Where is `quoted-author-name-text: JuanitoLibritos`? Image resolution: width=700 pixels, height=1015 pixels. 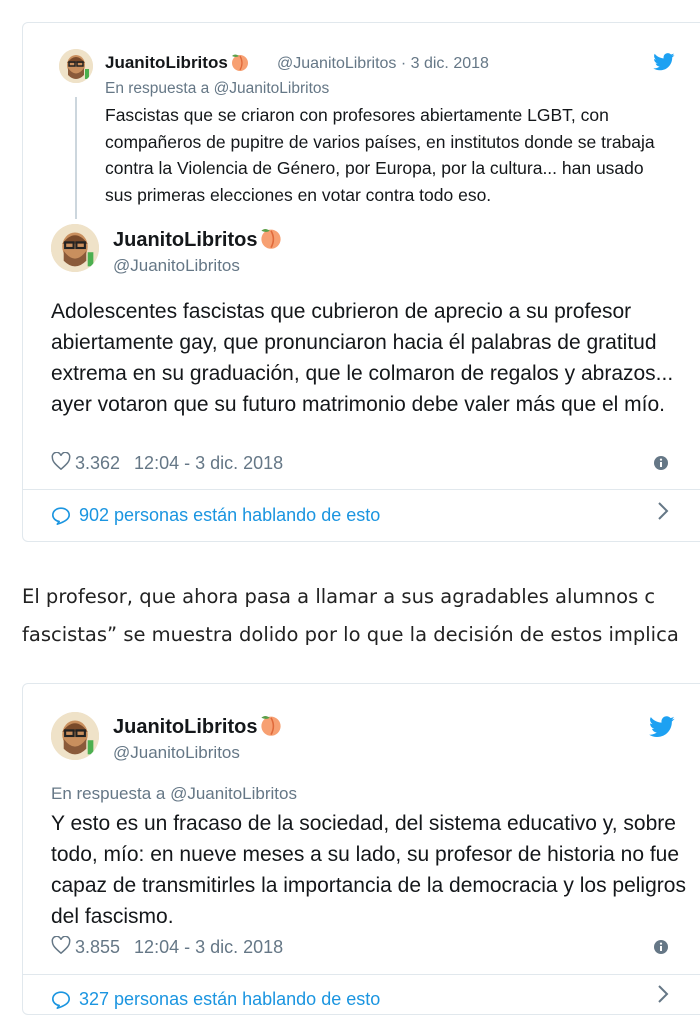
quoted-author-name-text: JuanitoLibritos is located at coordinates (166, 62).